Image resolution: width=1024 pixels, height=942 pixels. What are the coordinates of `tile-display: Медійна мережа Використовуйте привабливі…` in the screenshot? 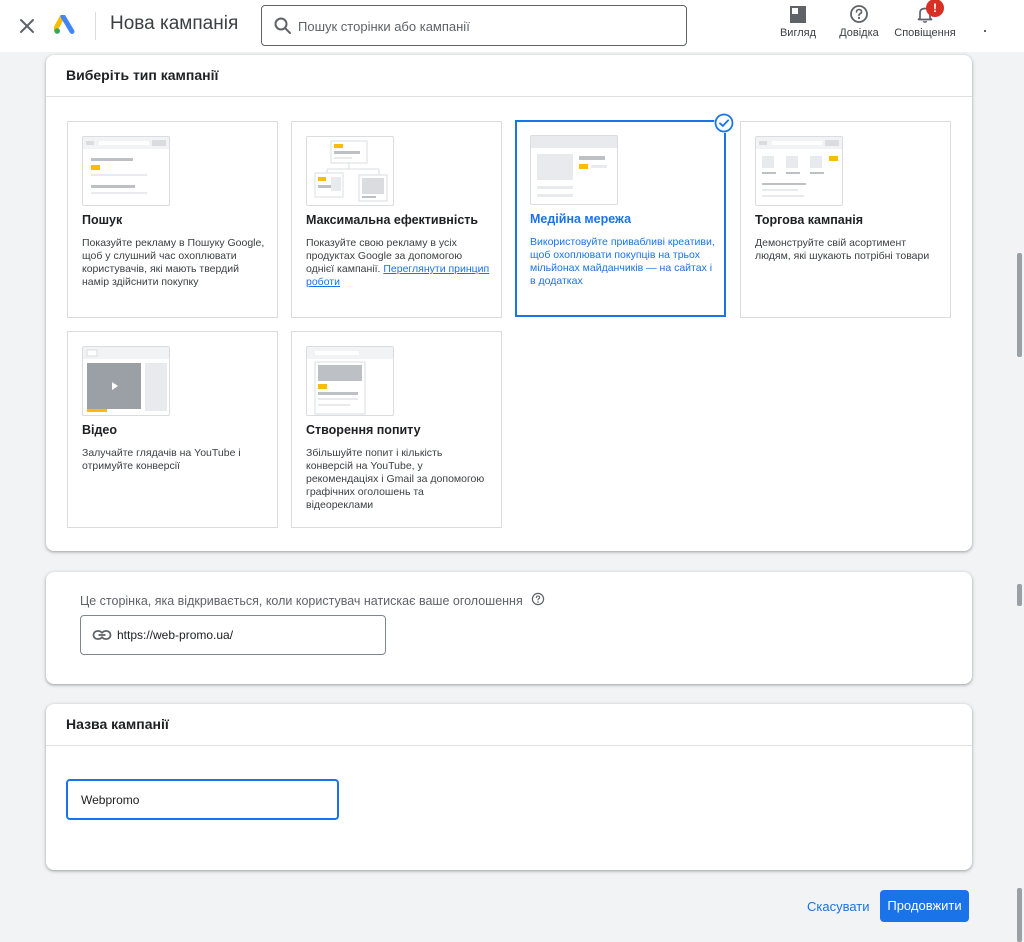 It's located at (624, 215).